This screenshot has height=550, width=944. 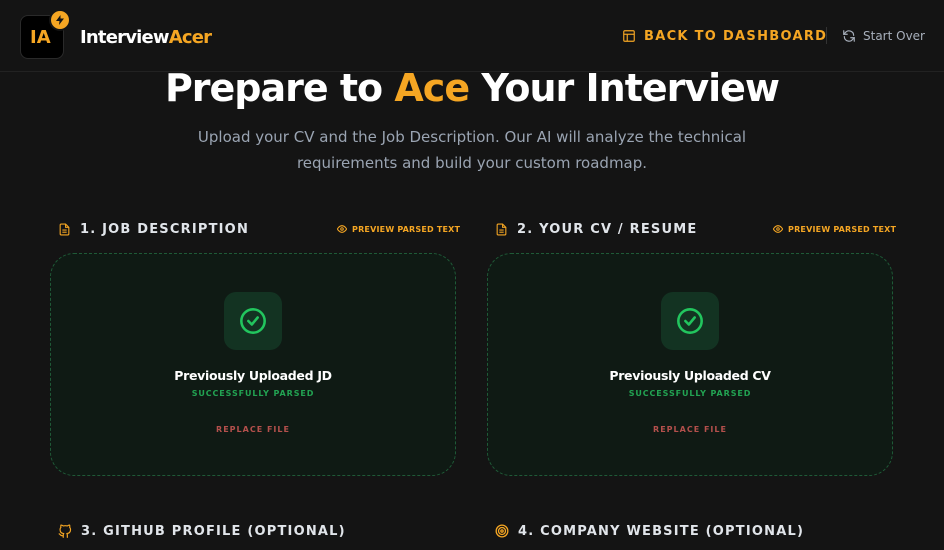 I want to click on back-to-dashboard-label: BACK TO DASHBOARD, so click(x=736, y=36).